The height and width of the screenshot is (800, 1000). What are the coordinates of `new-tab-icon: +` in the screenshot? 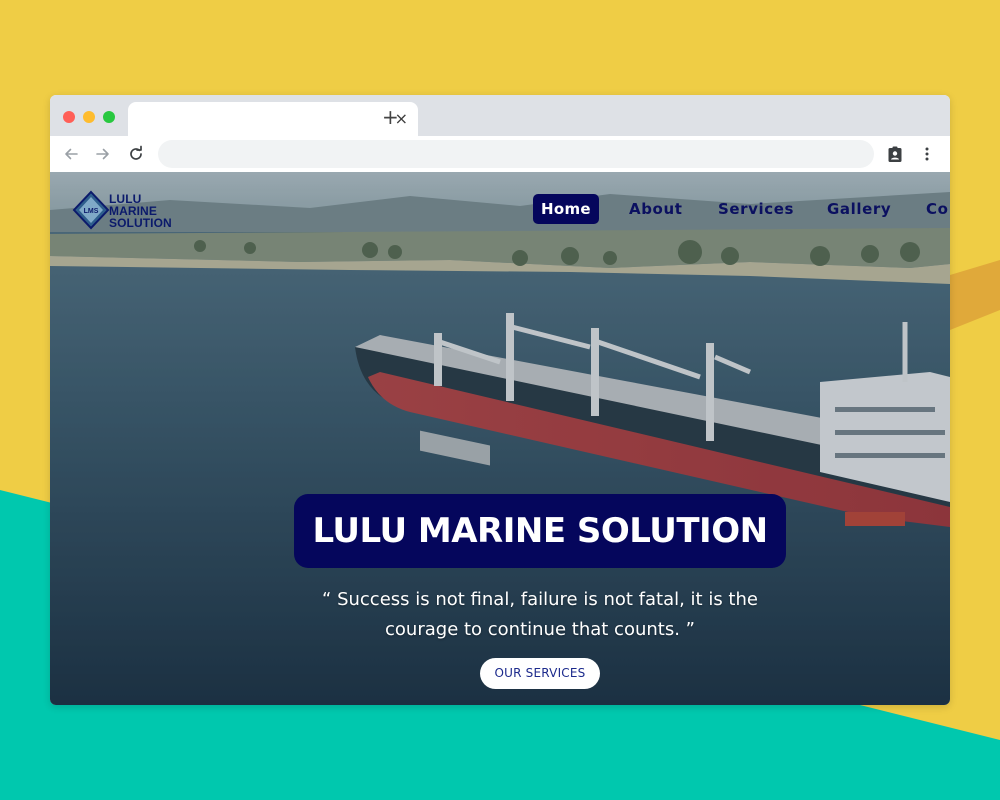 It's located at (390, 117).